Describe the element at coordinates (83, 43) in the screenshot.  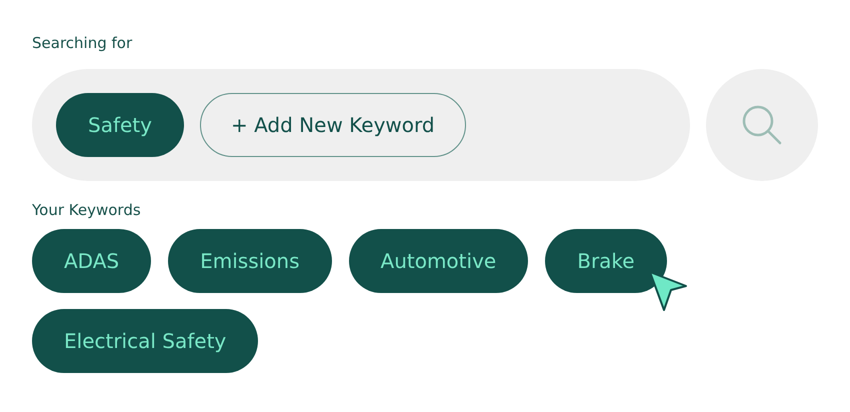
I see `section-label: Searching for` at that location.